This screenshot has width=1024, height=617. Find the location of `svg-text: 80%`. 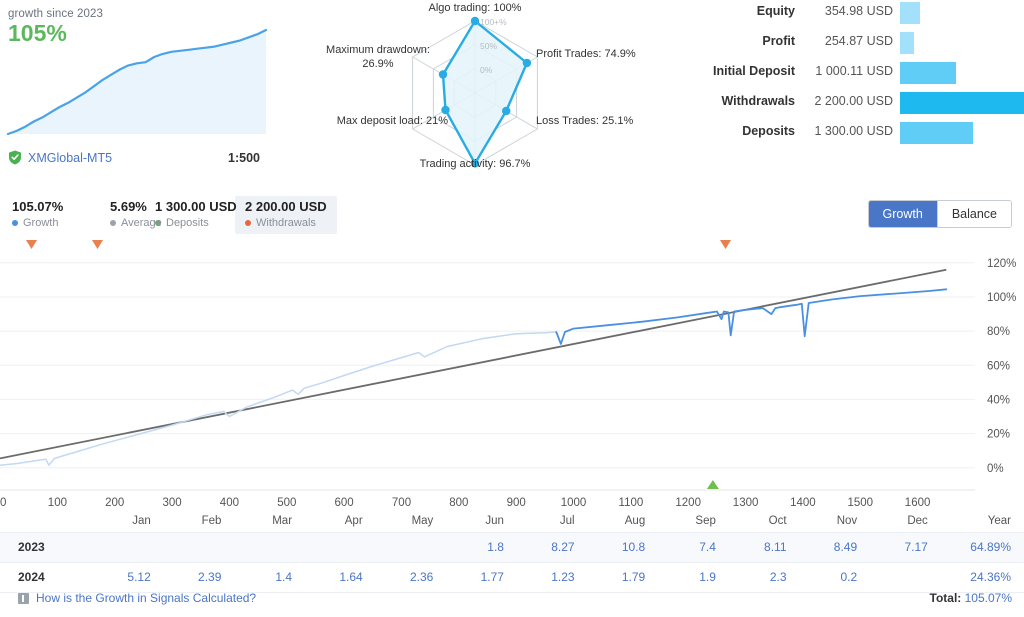

svg-text: 80% is located at coordinates (998, 332).